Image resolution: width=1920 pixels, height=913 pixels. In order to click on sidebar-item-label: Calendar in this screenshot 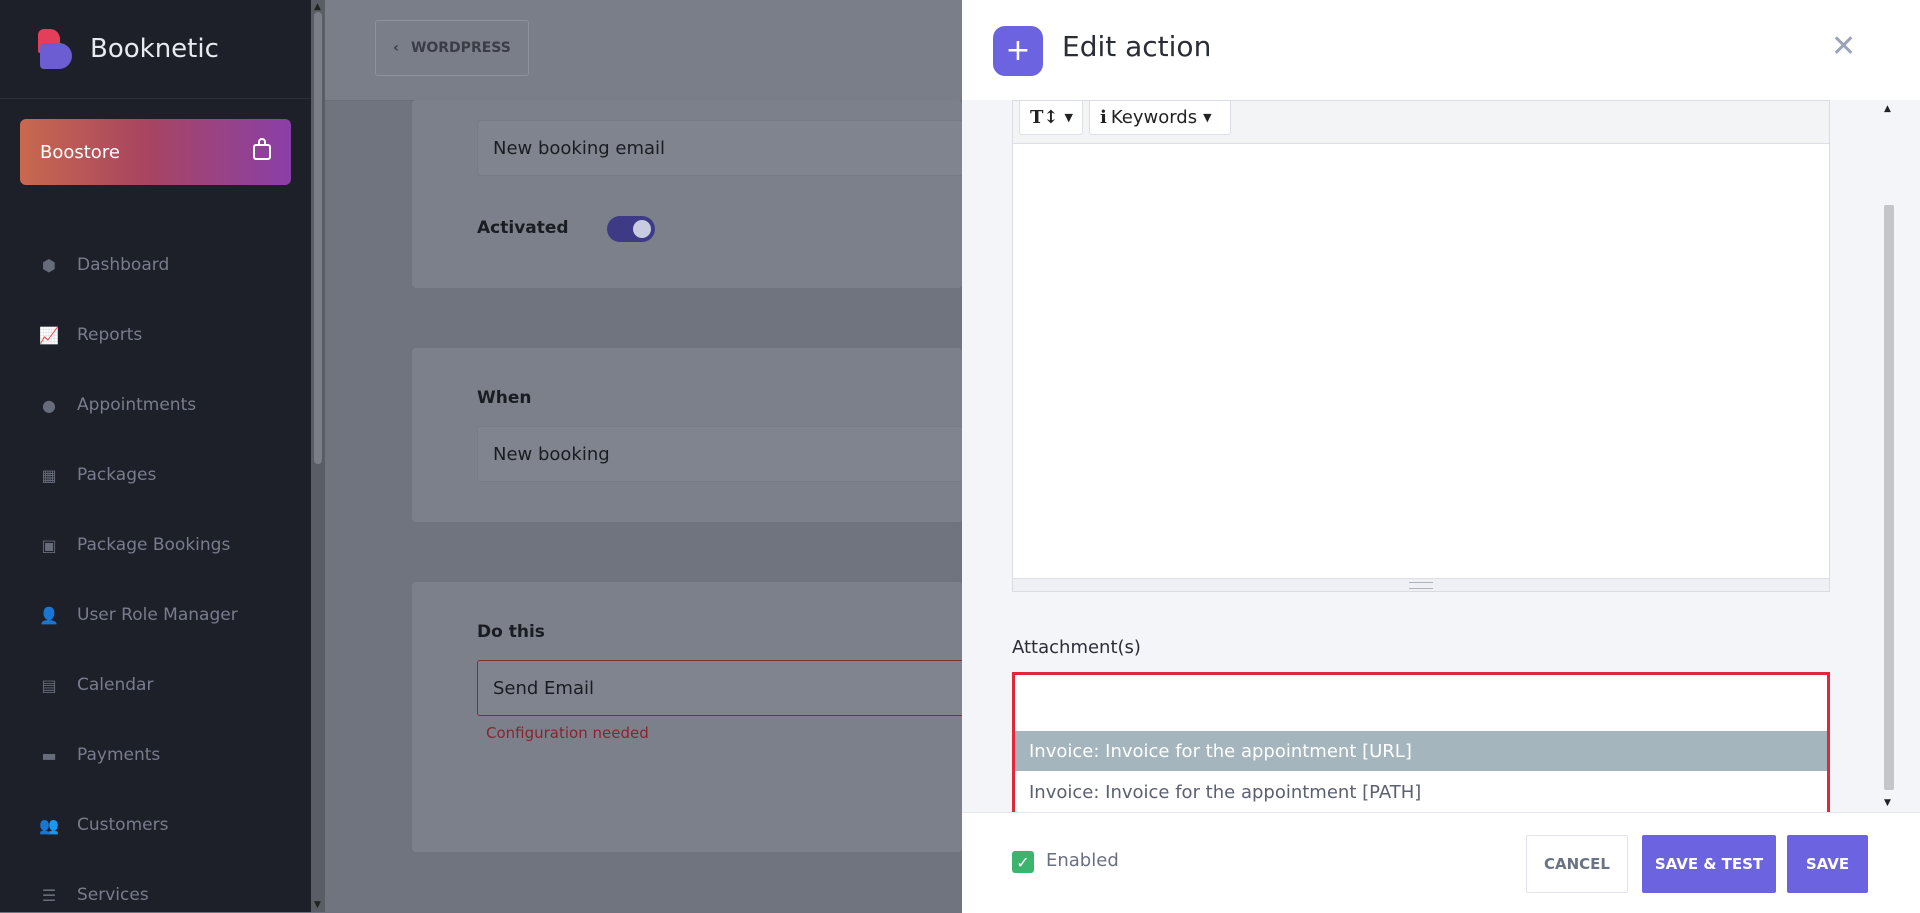, I will do `click(115, 685)`.